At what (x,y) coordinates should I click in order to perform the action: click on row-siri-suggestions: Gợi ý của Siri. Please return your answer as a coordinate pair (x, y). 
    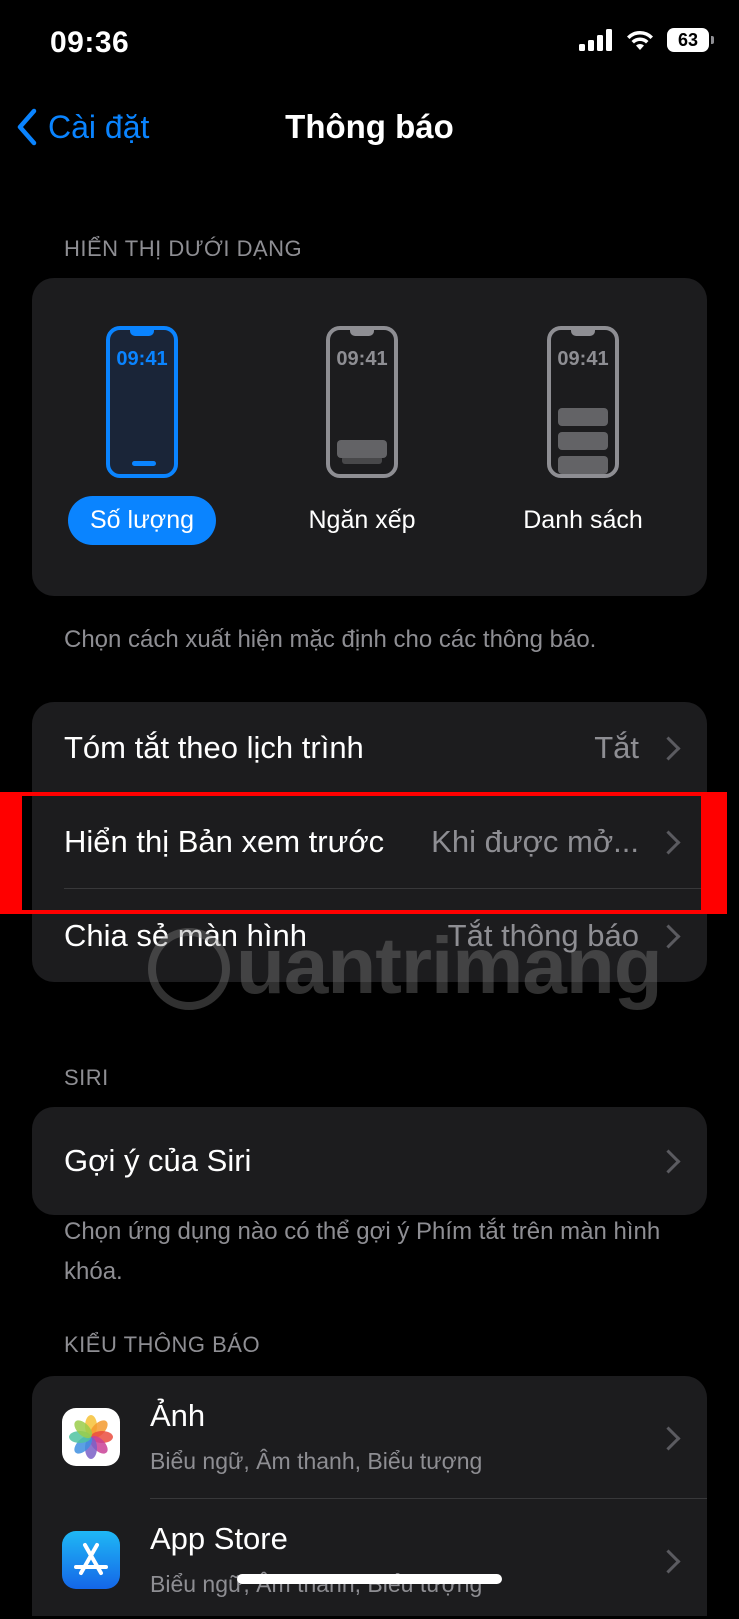
    Looking at the image, I should click on (369, 1161).